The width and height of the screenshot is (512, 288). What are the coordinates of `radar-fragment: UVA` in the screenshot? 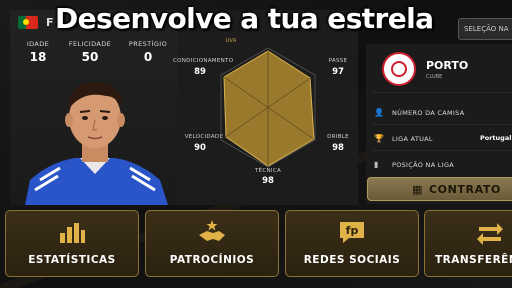 It's located at (231, 41).